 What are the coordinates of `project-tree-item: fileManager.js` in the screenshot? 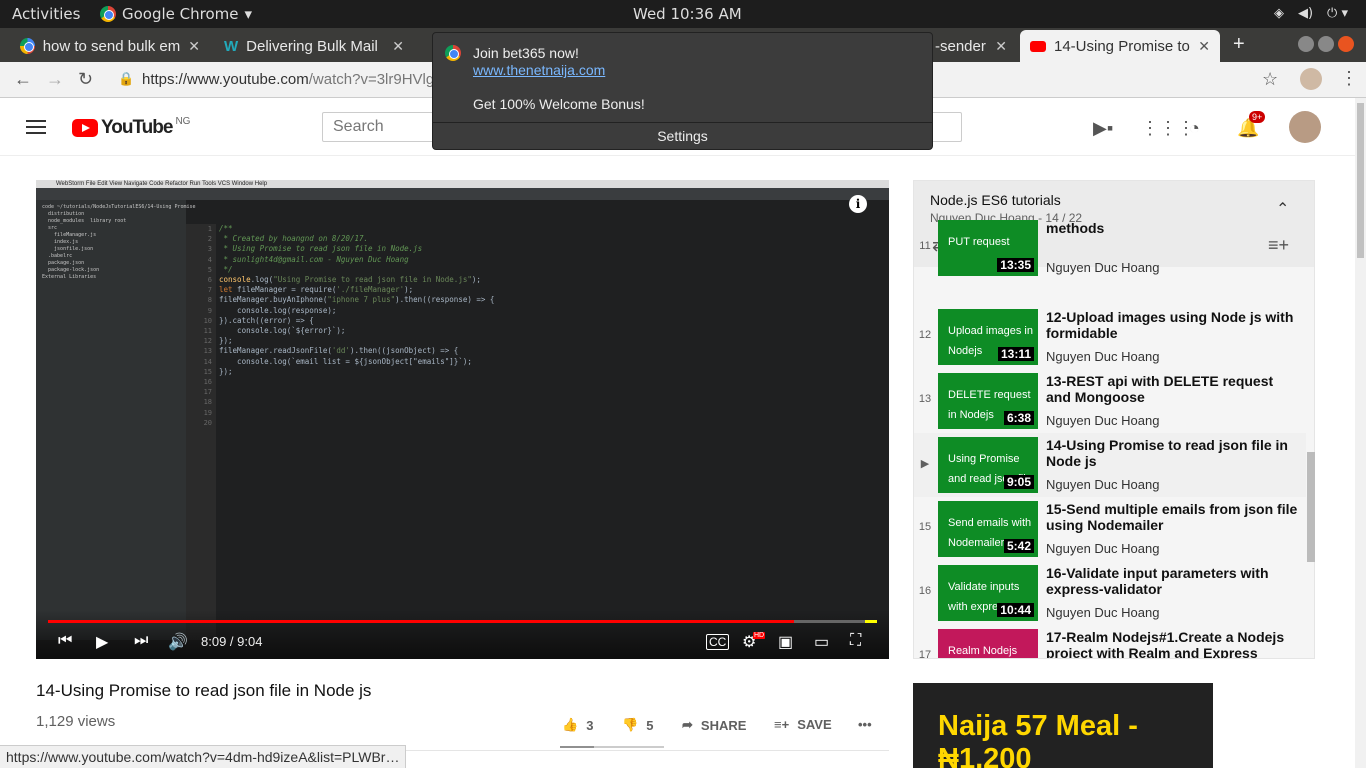 It's located at (111, 235).